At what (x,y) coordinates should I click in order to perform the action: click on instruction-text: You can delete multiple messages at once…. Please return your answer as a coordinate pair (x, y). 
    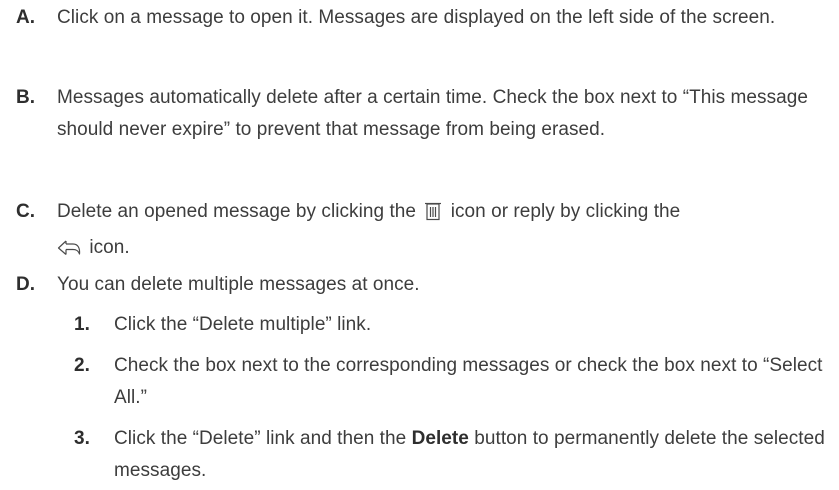
    Looking at the image, I should click on (238, 284).